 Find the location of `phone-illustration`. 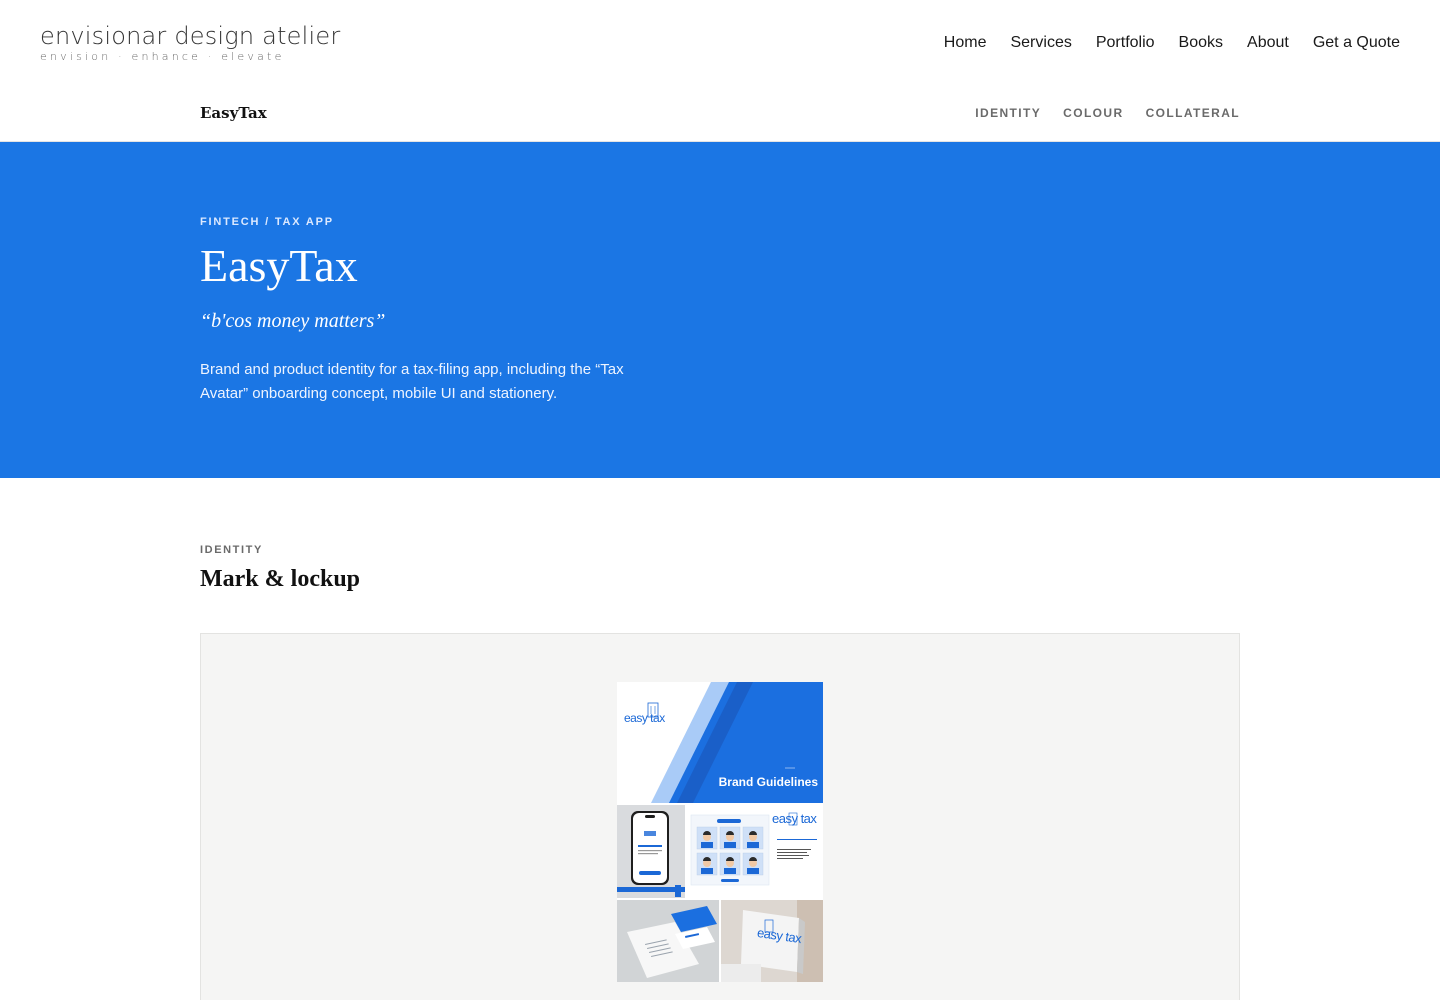

phone-illustration is located at coordinates (651, 851).